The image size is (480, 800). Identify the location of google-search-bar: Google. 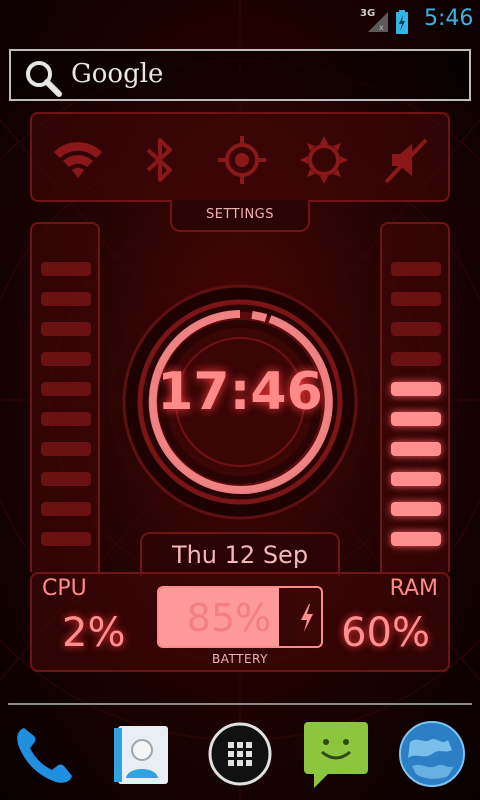
(240, 75).